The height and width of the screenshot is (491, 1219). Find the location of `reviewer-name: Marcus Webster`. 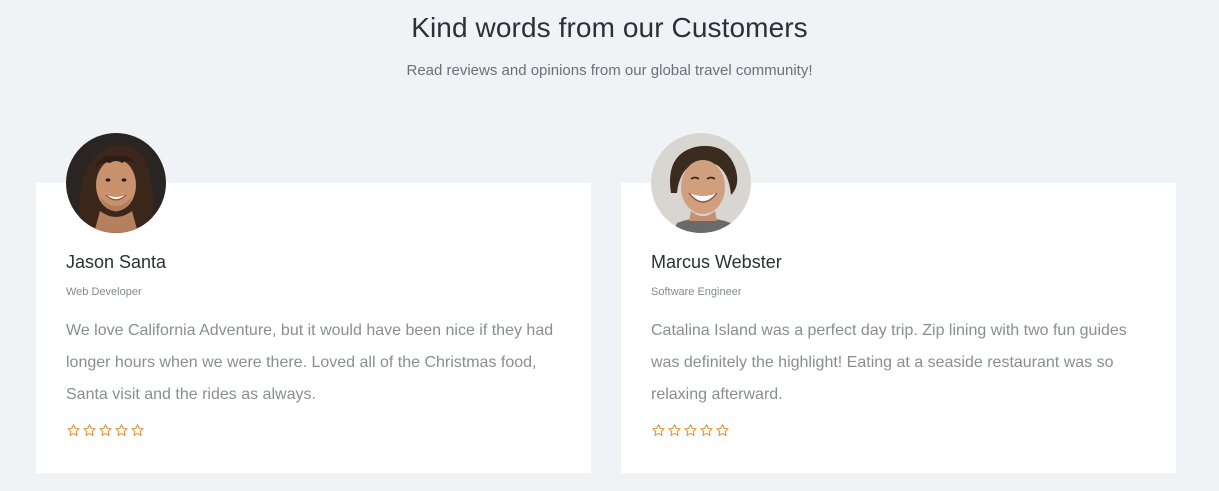

reviewer-name: Marcus Webster is located at coordinates (716, 262).